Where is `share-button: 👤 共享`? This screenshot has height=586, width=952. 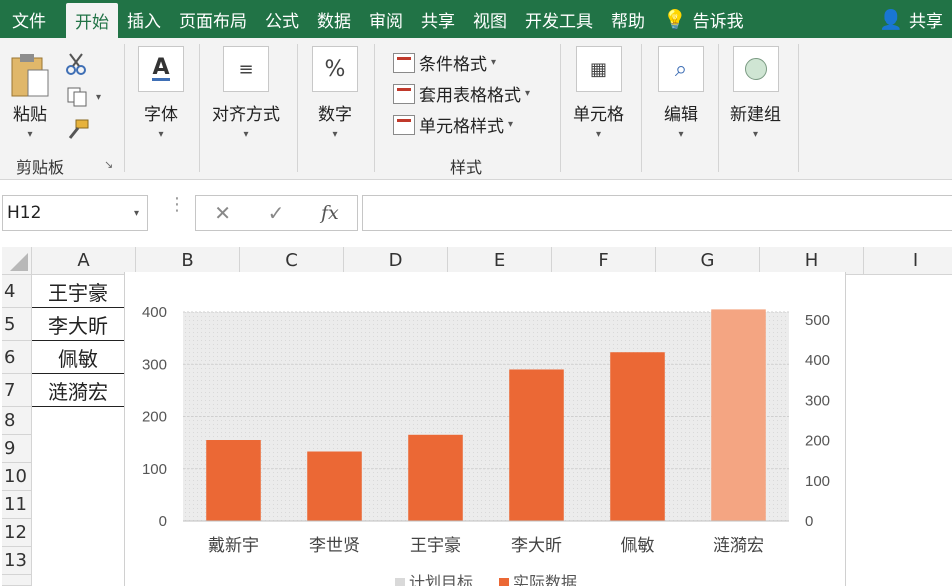
share-button: 👤 共享 is located at coordinates (911, 19).